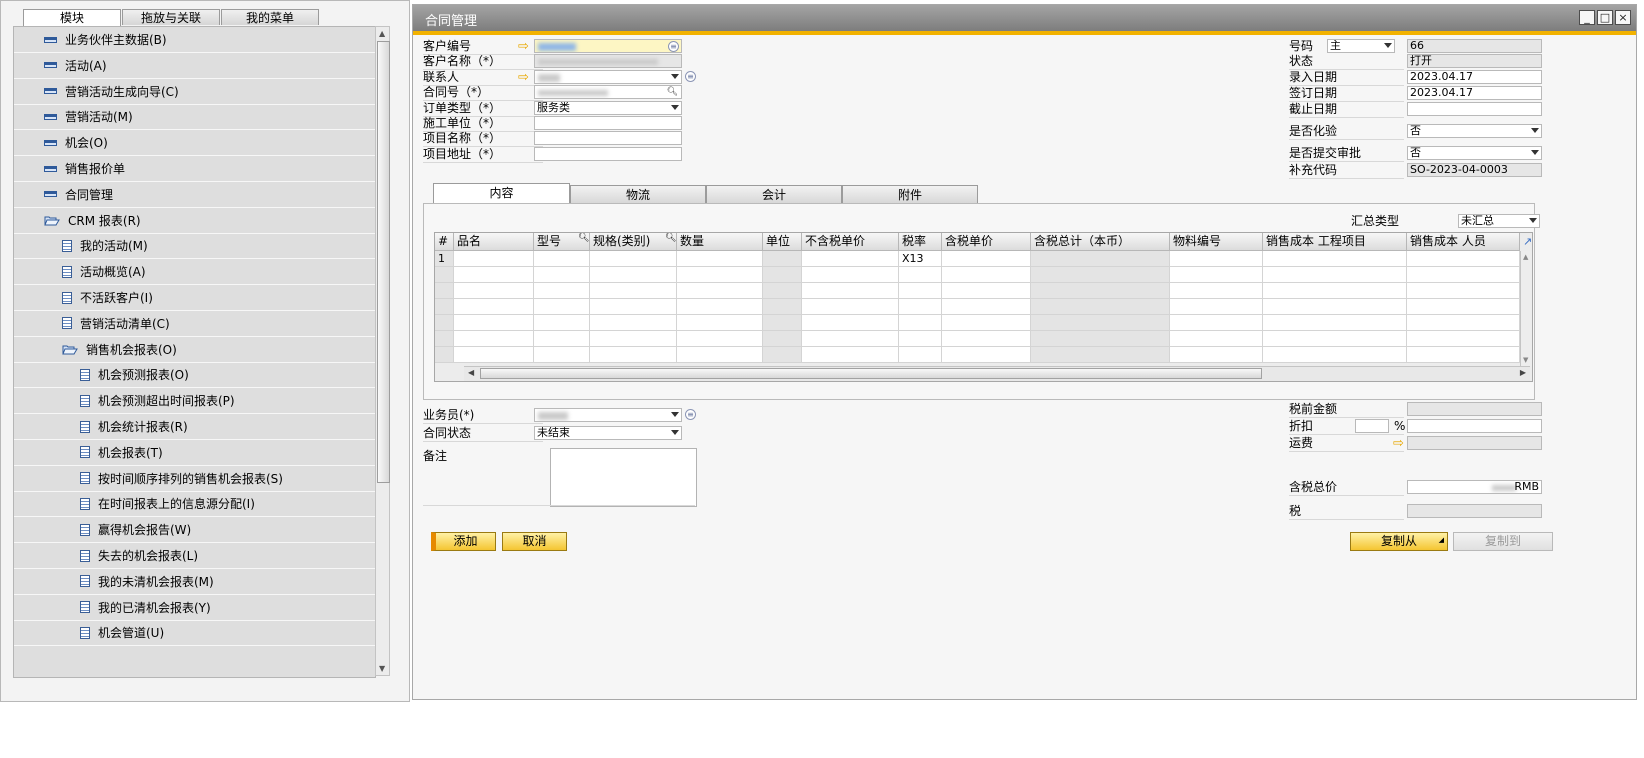  Describe the element at coordinates (608, 123) in the screenshot. I see `construction-unit-field` at that location.